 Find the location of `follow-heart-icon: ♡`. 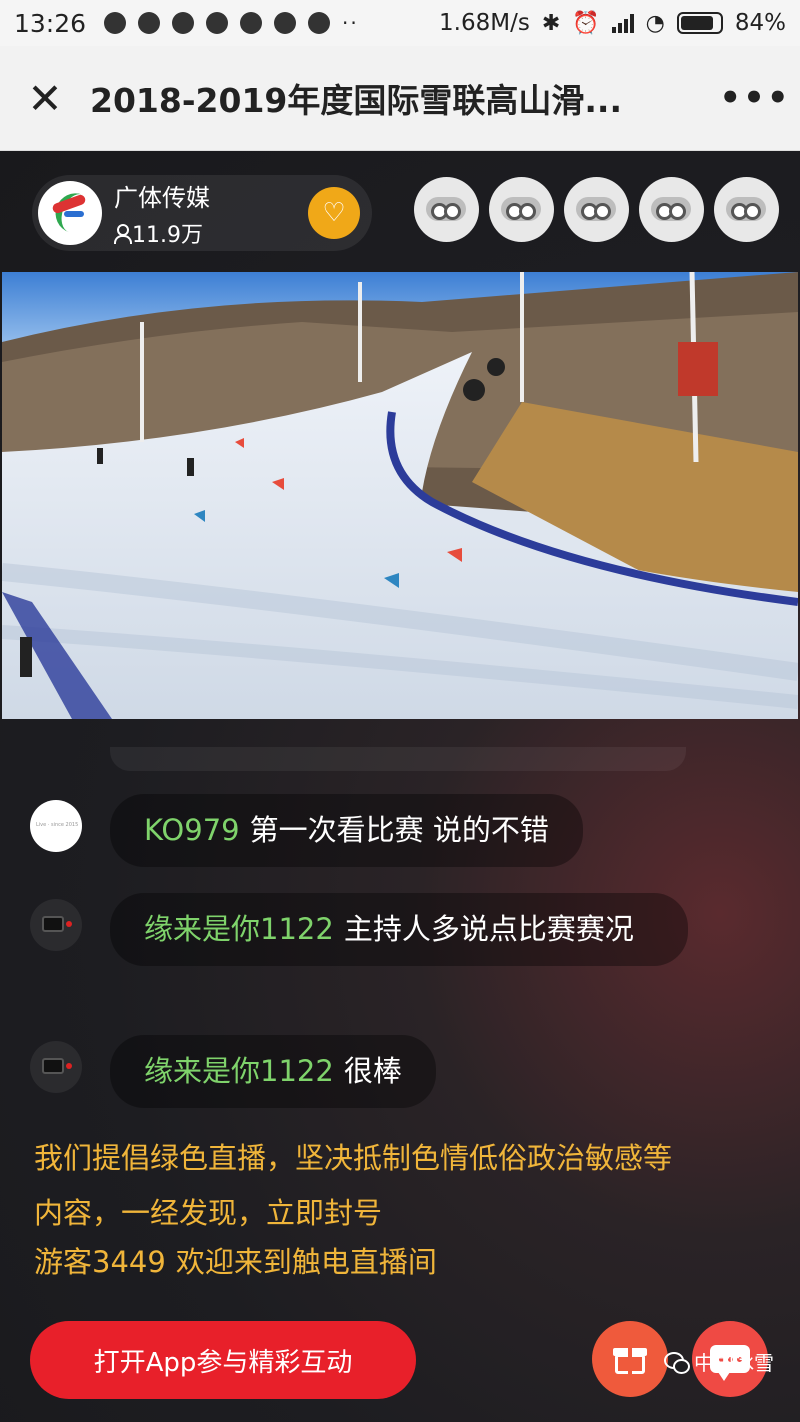

follow-heart-icon: ♡ is located at coordinates (334, 213).